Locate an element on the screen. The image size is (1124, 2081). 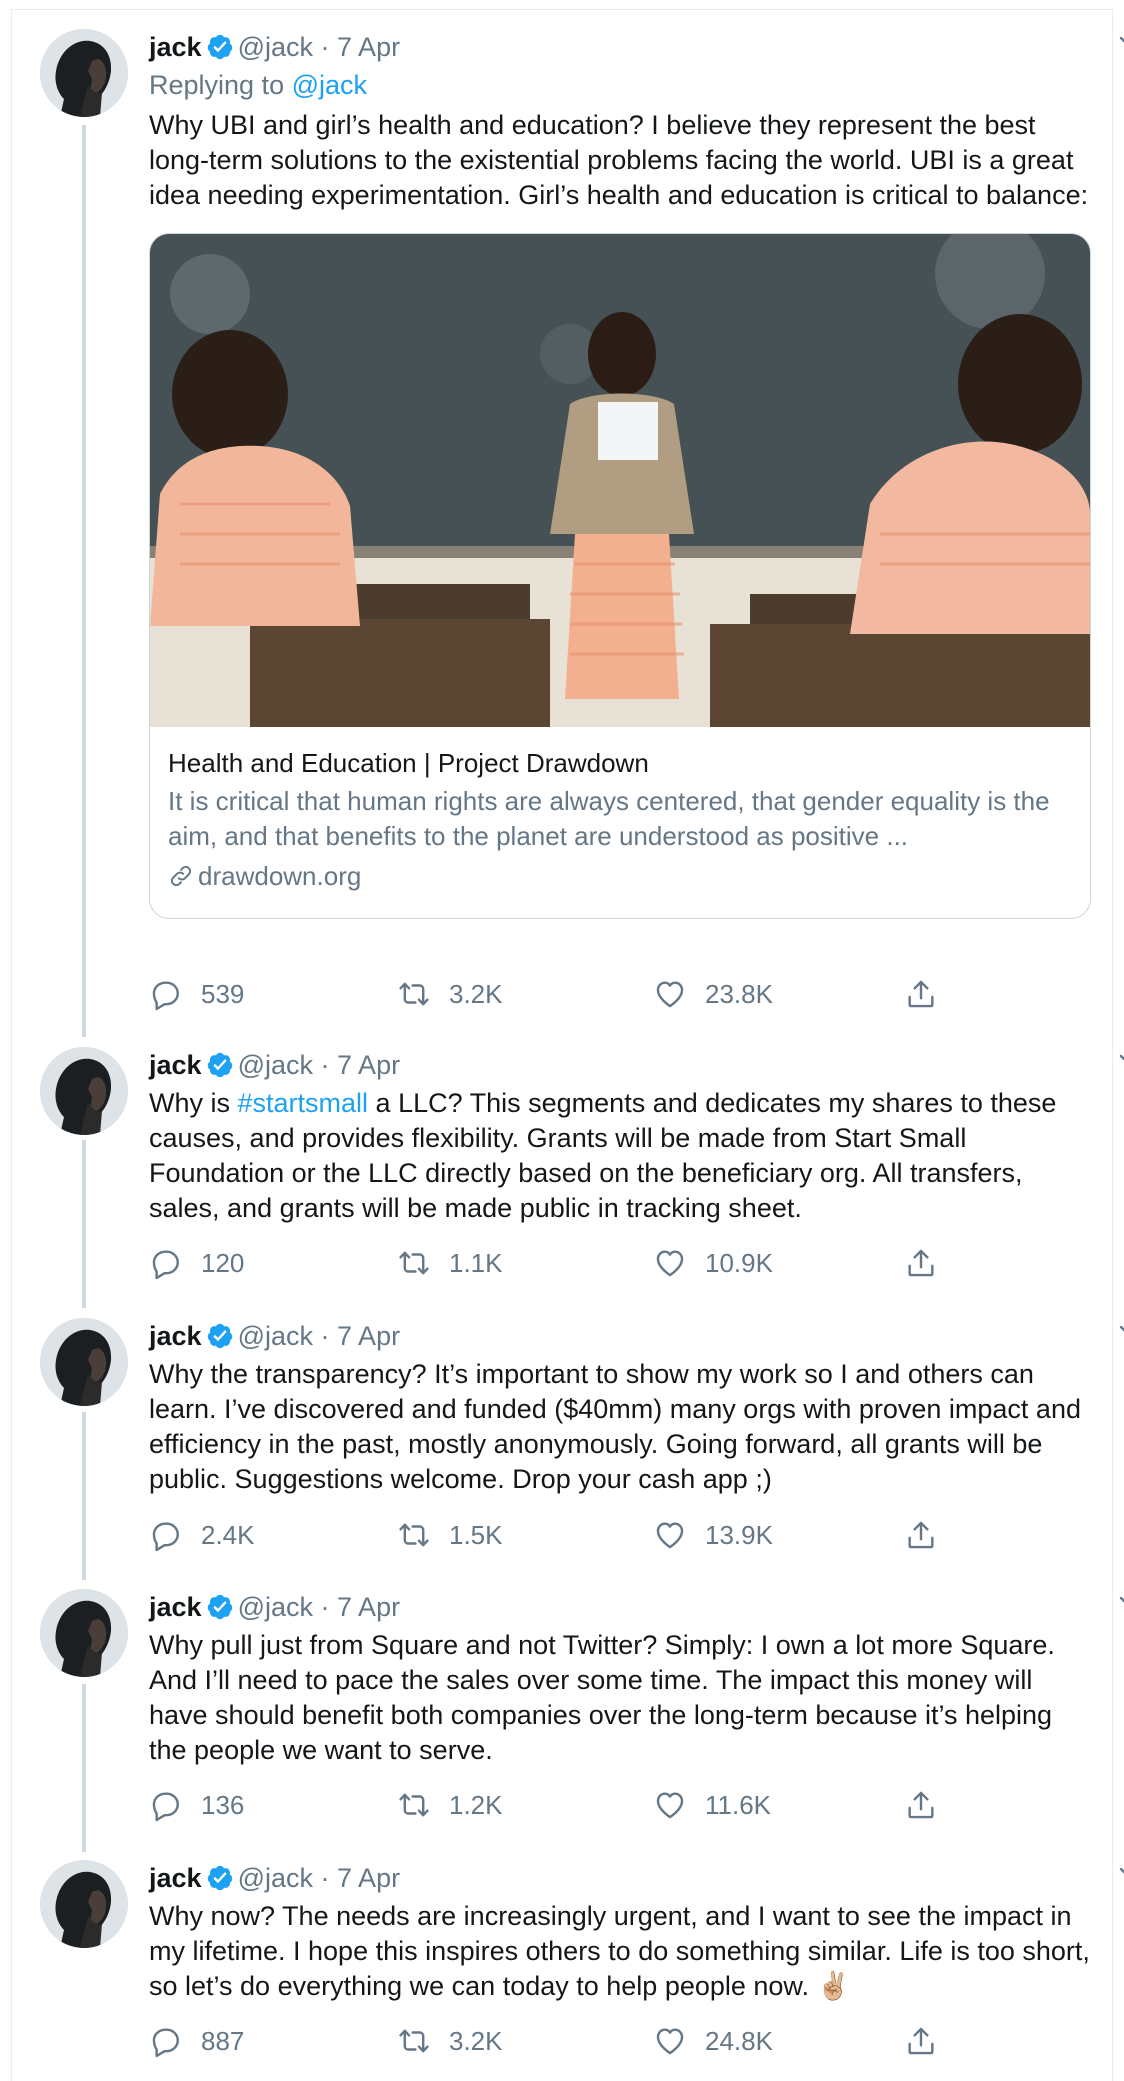
reply-count: 887 is located at coordinates (223, 2040).